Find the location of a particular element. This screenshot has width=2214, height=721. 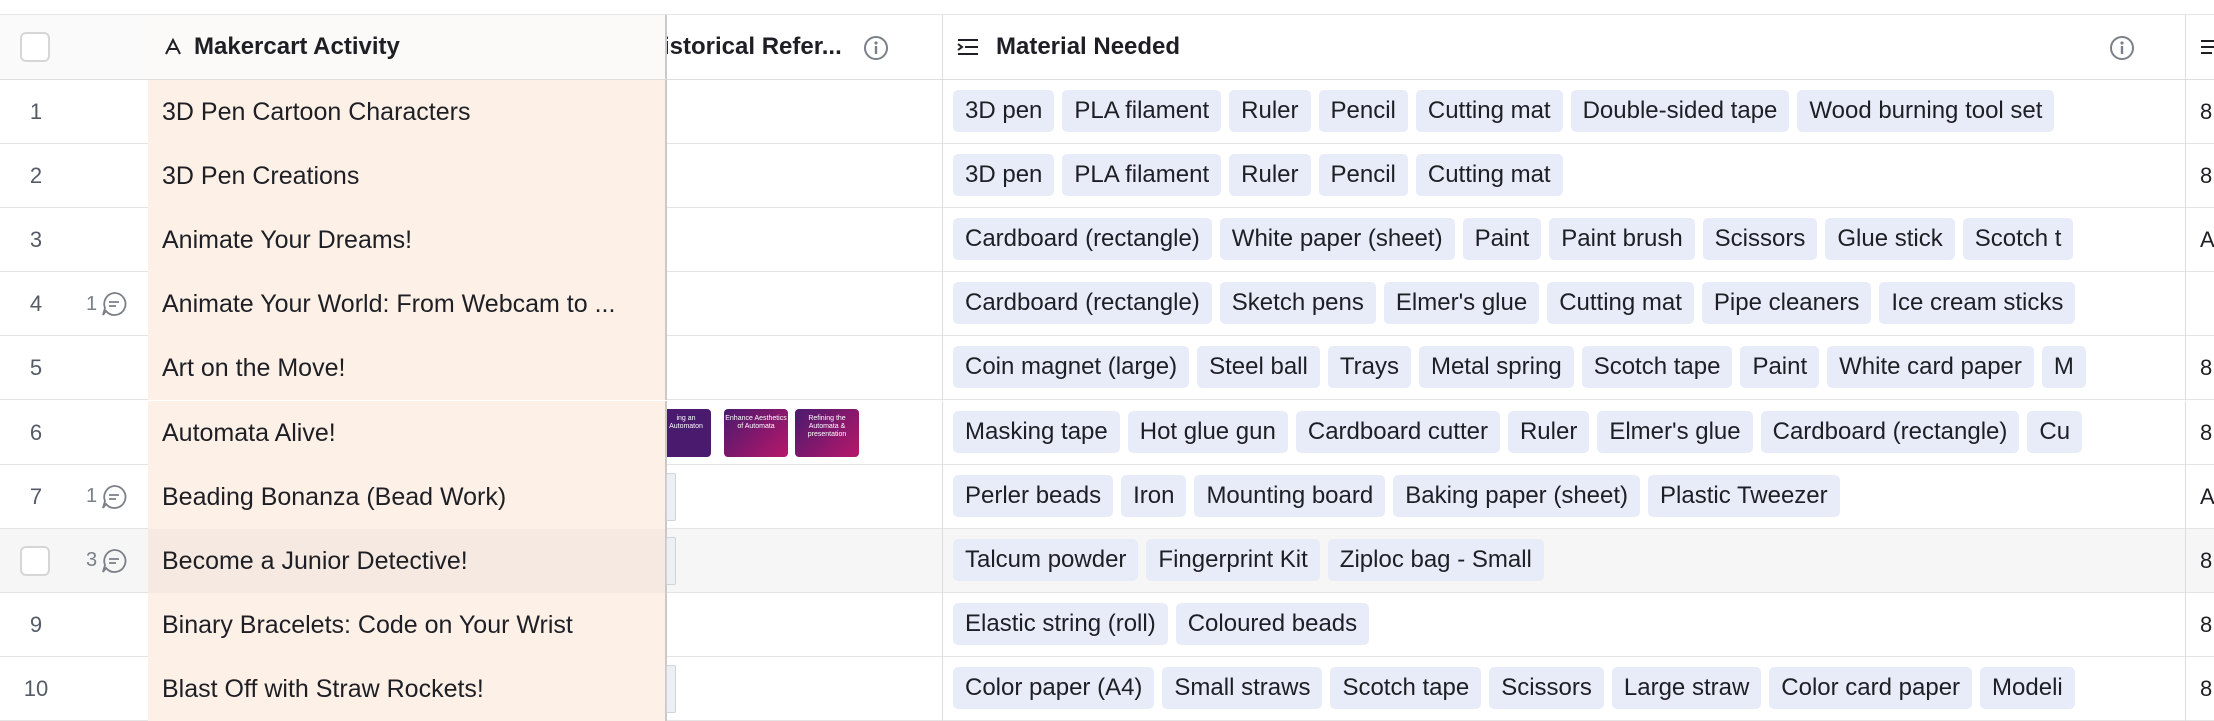

cell-makercart-activity: 3D Pen Creations is located at coordinates (407, 176).